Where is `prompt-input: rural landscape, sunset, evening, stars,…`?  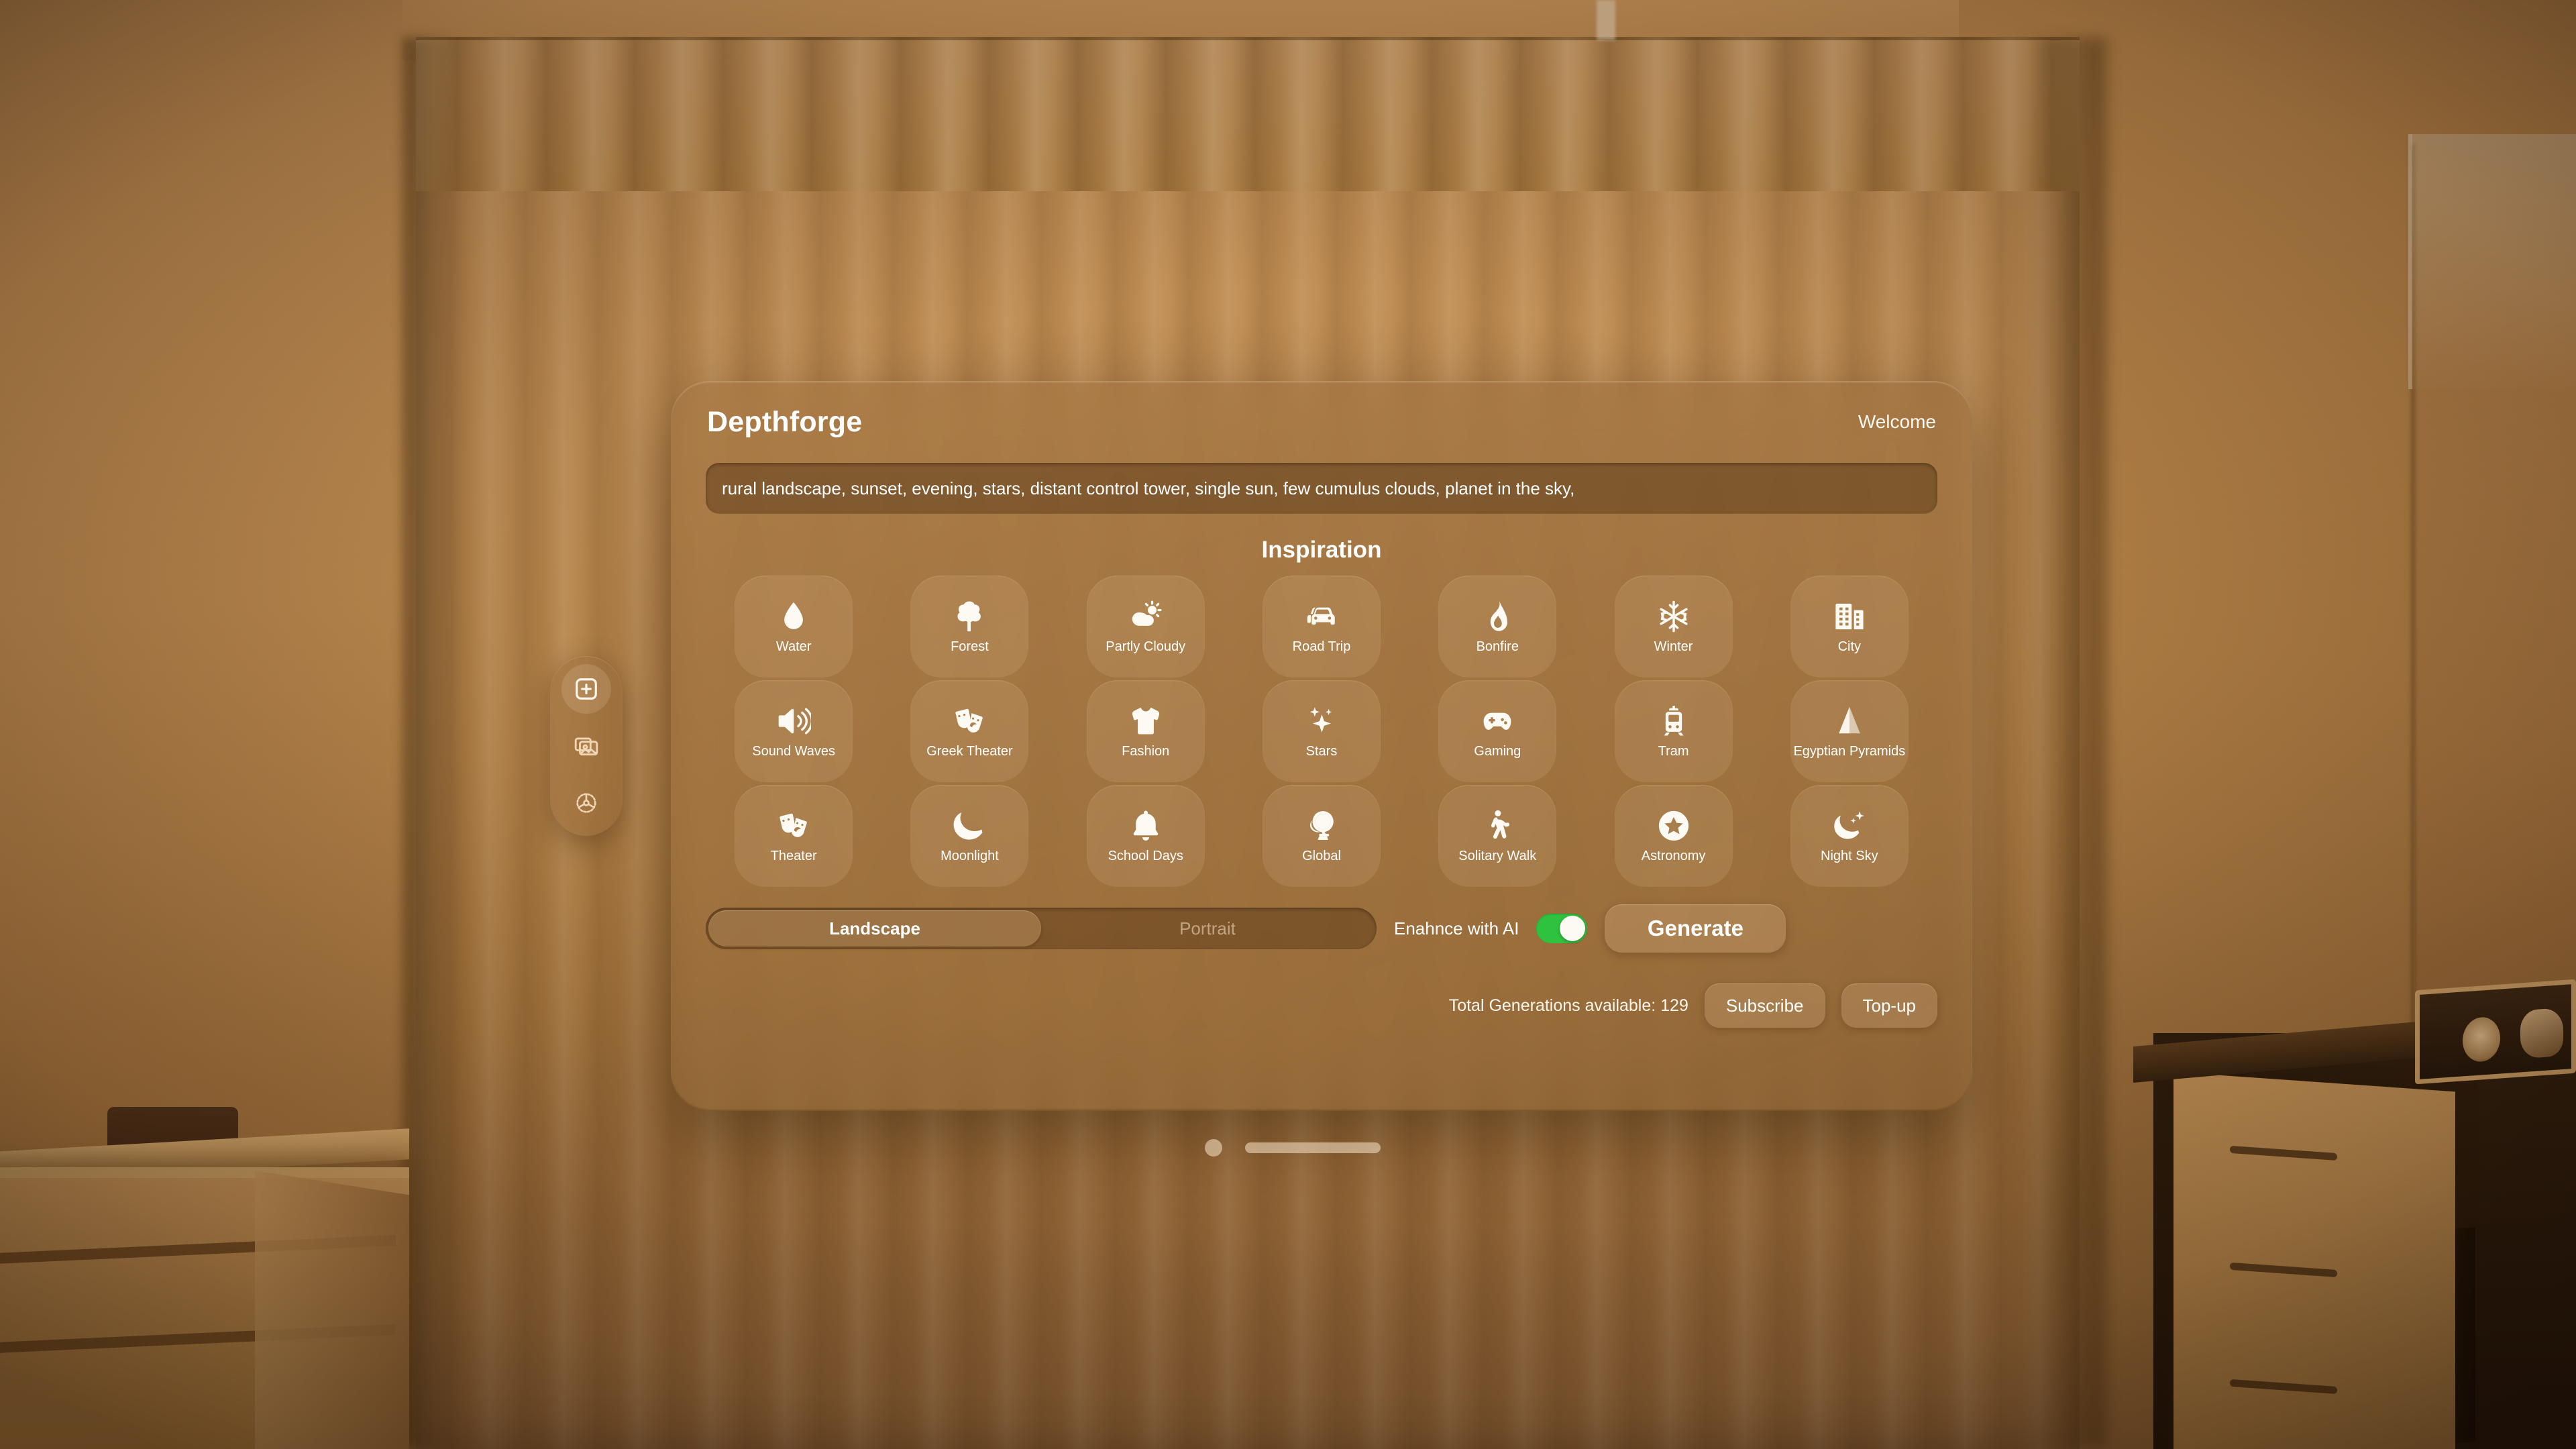 prompt-input: rural landscape, sunset, evening, stars,… is located at coordinates (1321, 488).